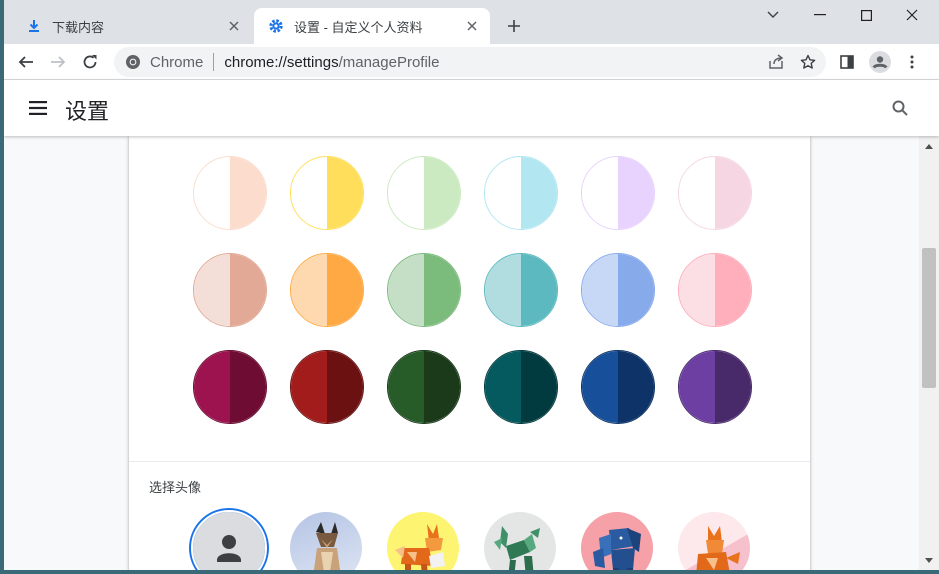 This screenshot has height=574, width=939. What do you see at coordinates (38, 108) in the screenshot?
I see `hamburger-menu-icon` at bounding box center [38, 108].